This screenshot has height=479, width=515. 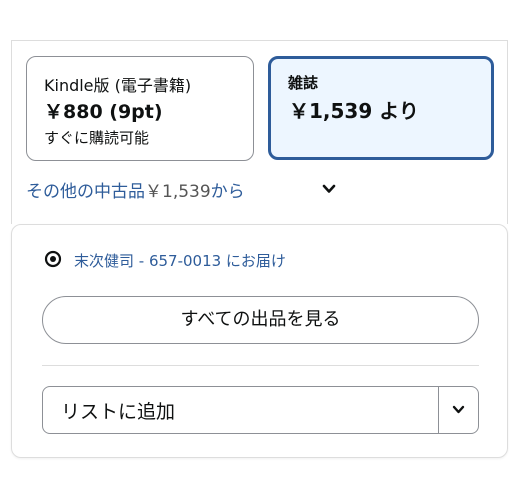 What do you see at coordinates (354, 111) in the screenshot?
I see `format-price: ￥1,539 より` at bounding box center [354, 111].